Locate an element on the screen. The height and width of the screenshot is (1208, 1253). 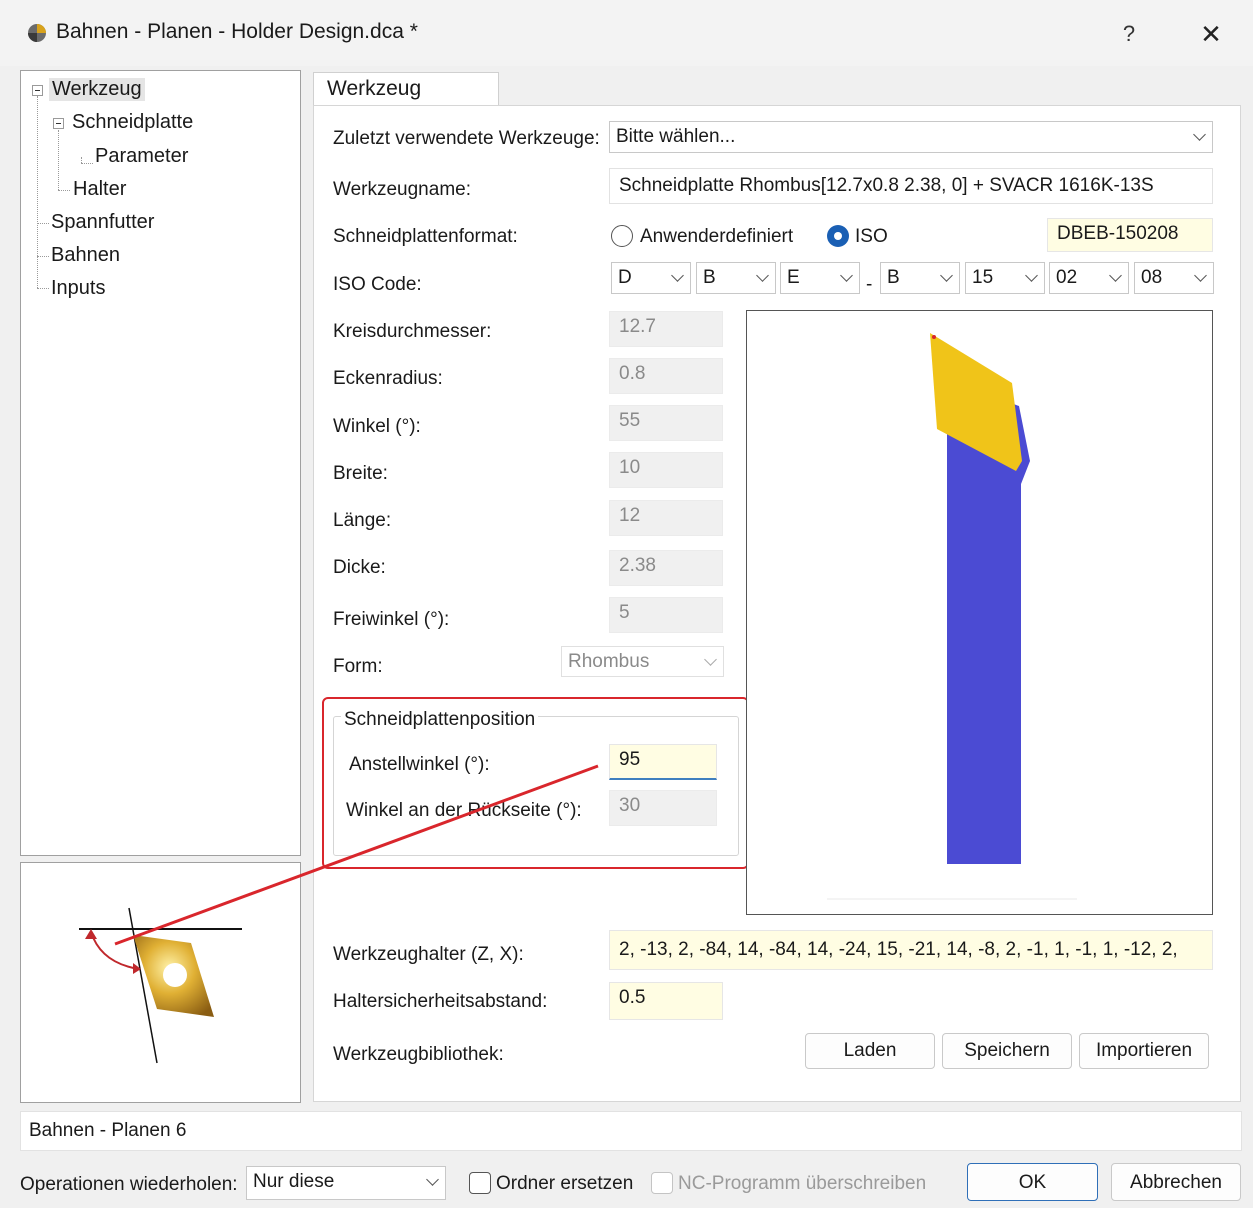
iso-part-2-dropdown: B is located at coordinates (736, 278).